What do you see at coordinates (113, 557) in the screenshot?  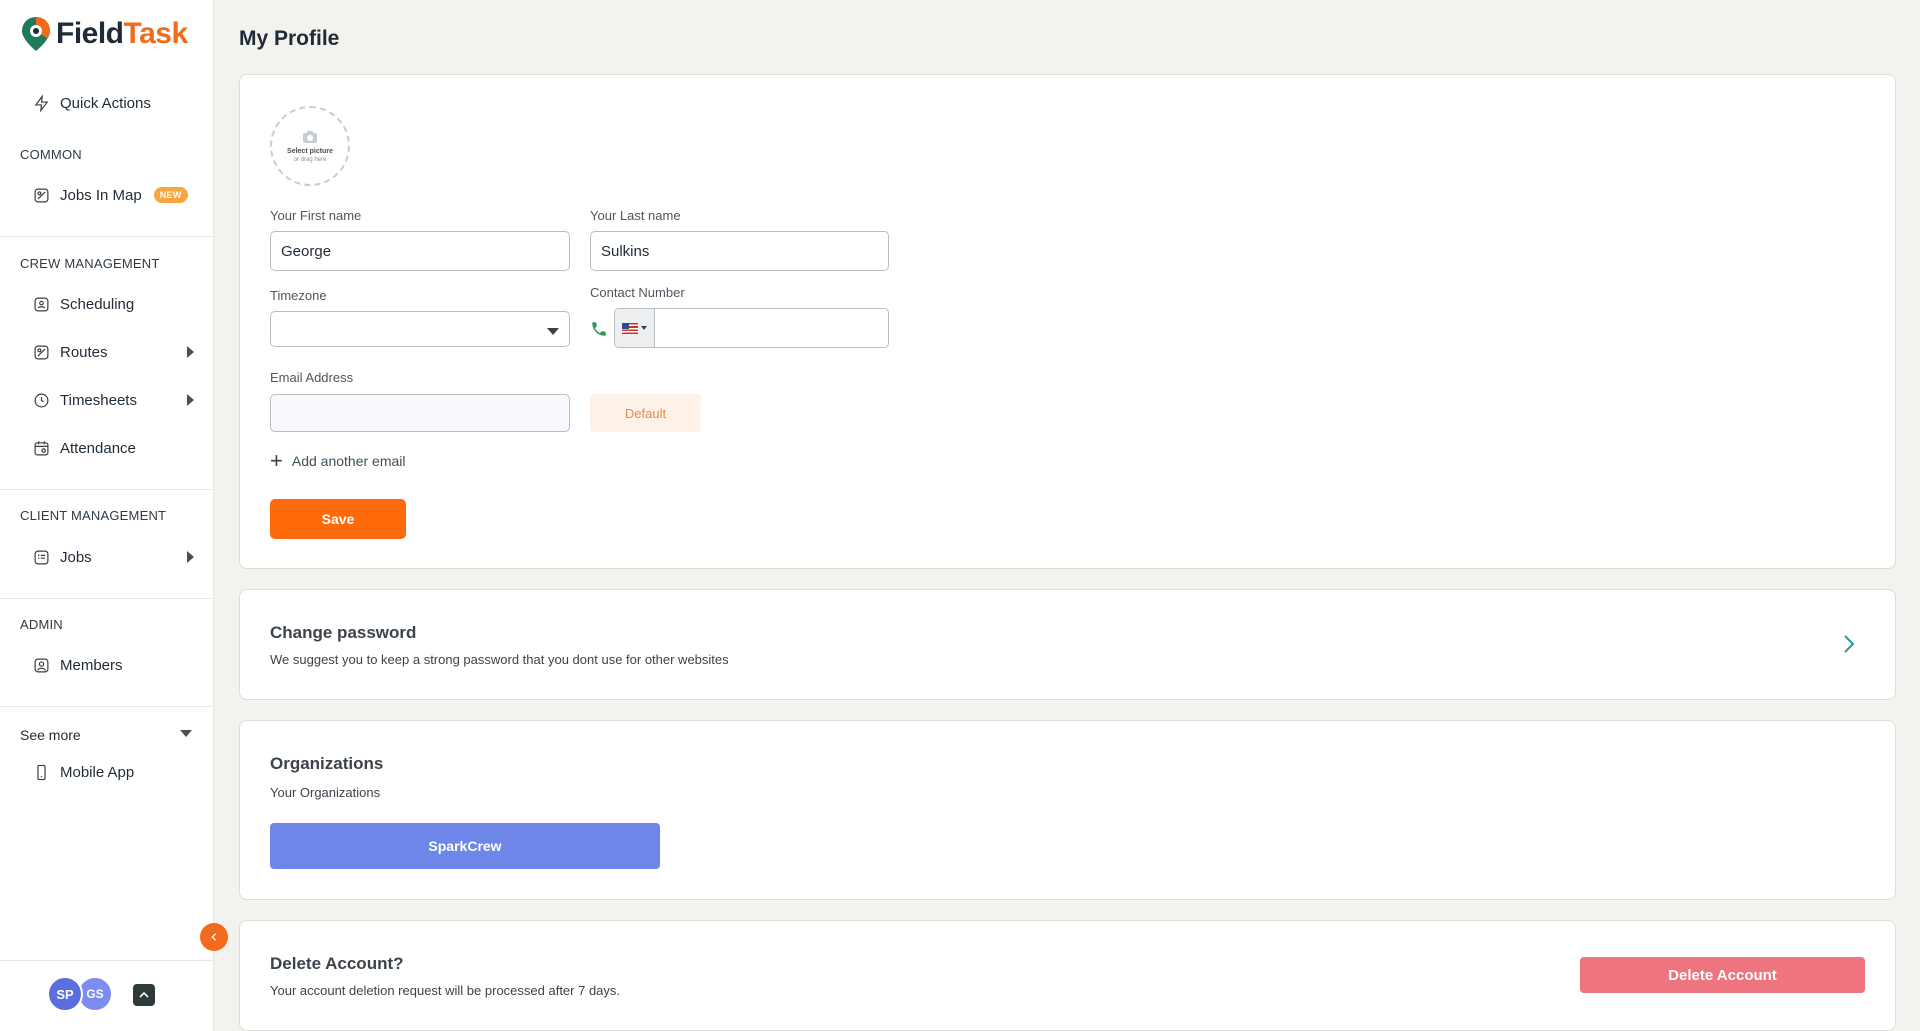 I see `sidebar-item-jobs: Jobs` at bounding box center [113, 557].